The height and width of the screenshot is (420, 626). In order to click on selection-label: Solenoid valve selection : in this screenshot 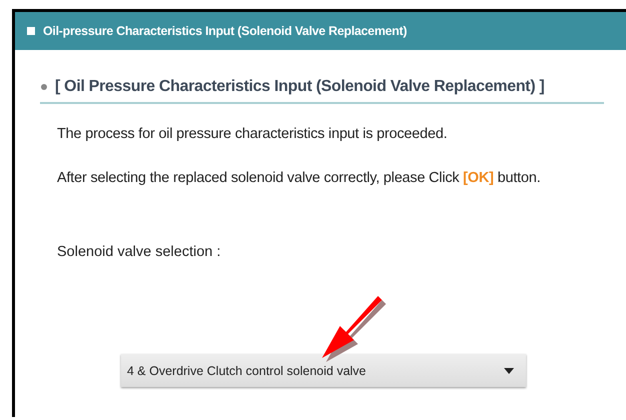, I will do `click(139, 252)`.